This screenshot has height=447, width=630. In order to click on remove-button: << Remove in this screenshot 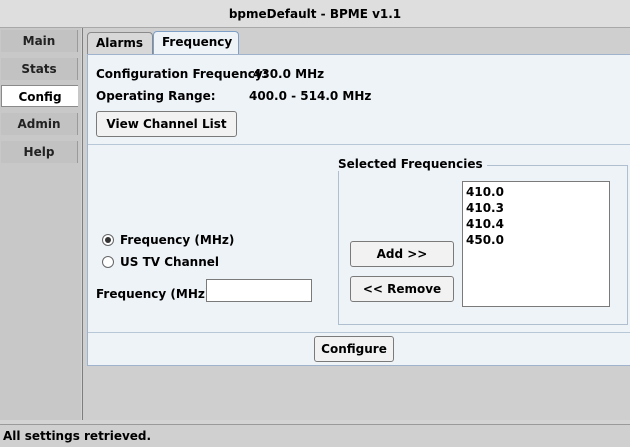, I will do `click(402, 289)`.